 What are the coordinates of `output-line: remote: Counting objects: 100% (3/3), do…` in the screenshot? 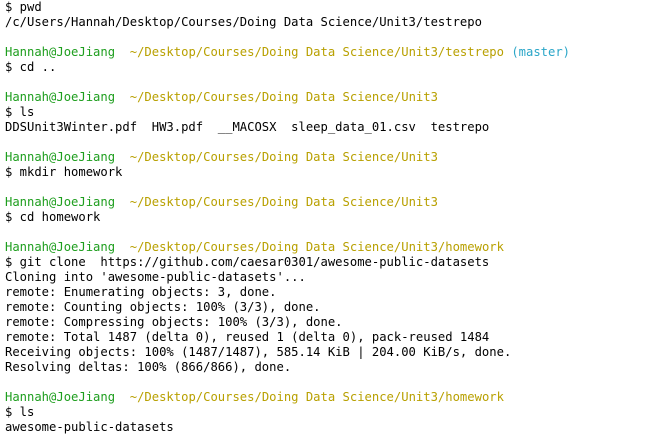 It's located at (163, 307).